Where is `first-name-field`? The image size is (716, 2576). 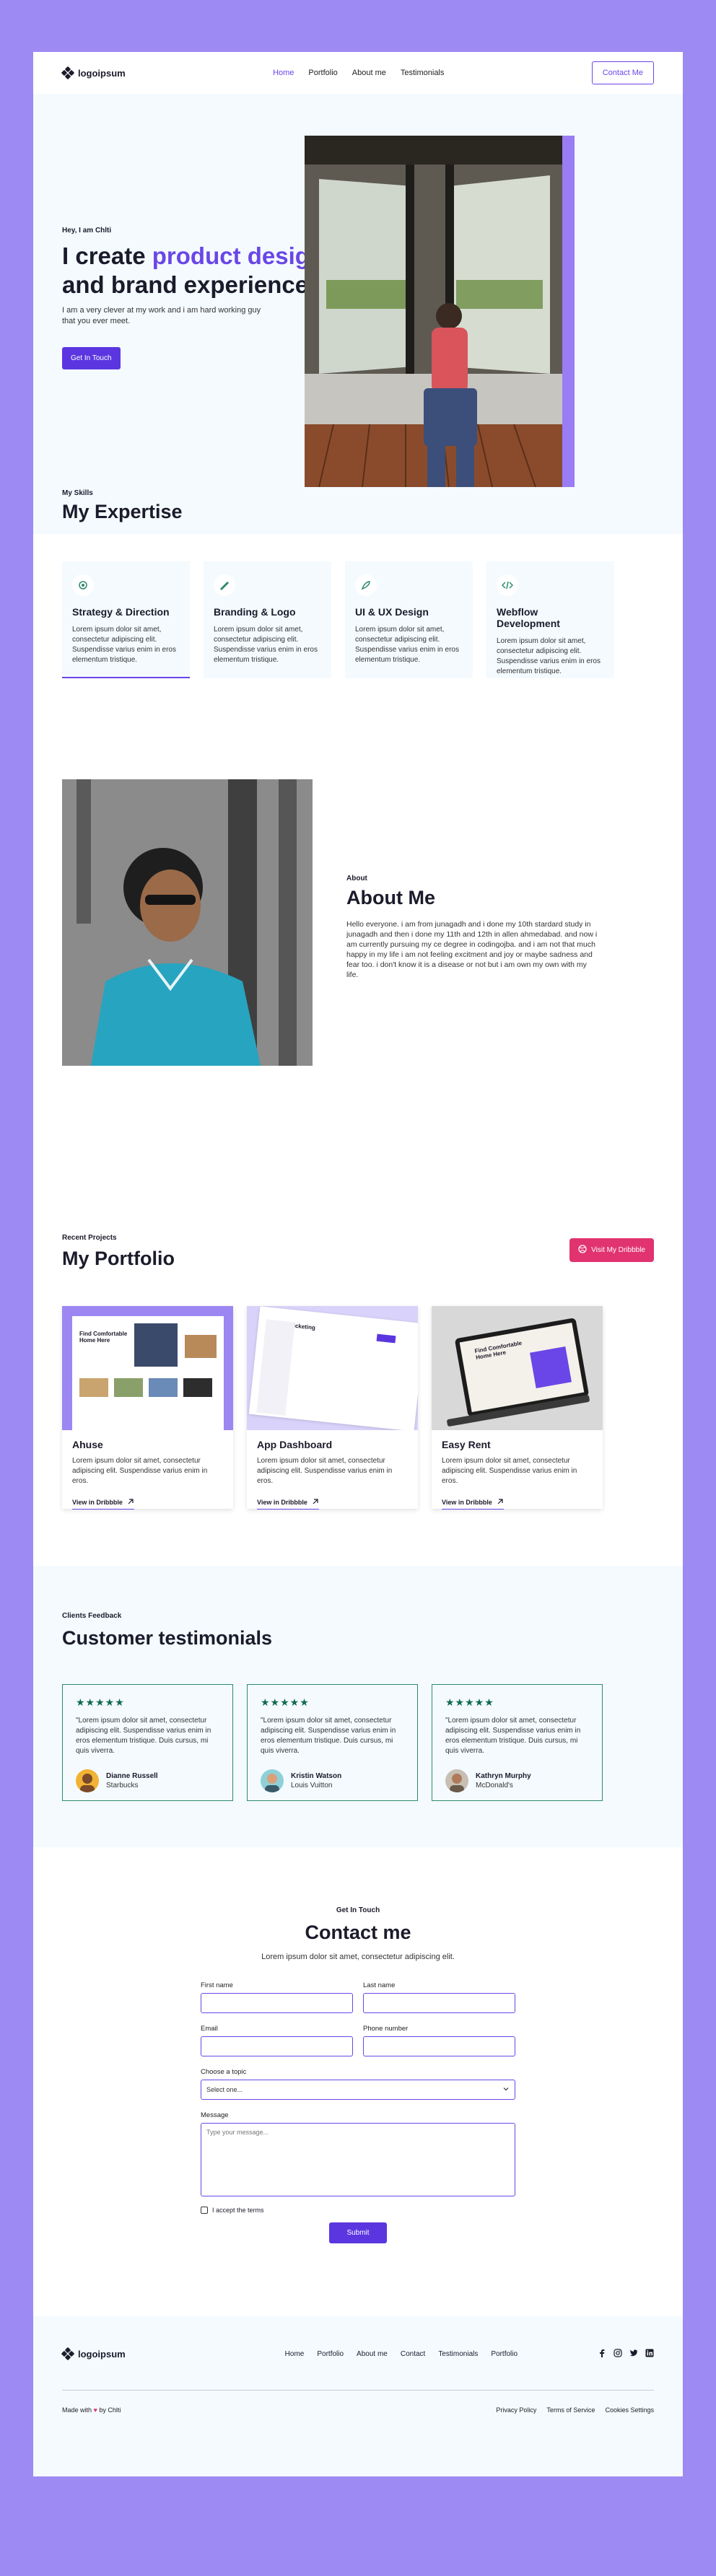
first-name-field is located at coordinates (277, 2003).